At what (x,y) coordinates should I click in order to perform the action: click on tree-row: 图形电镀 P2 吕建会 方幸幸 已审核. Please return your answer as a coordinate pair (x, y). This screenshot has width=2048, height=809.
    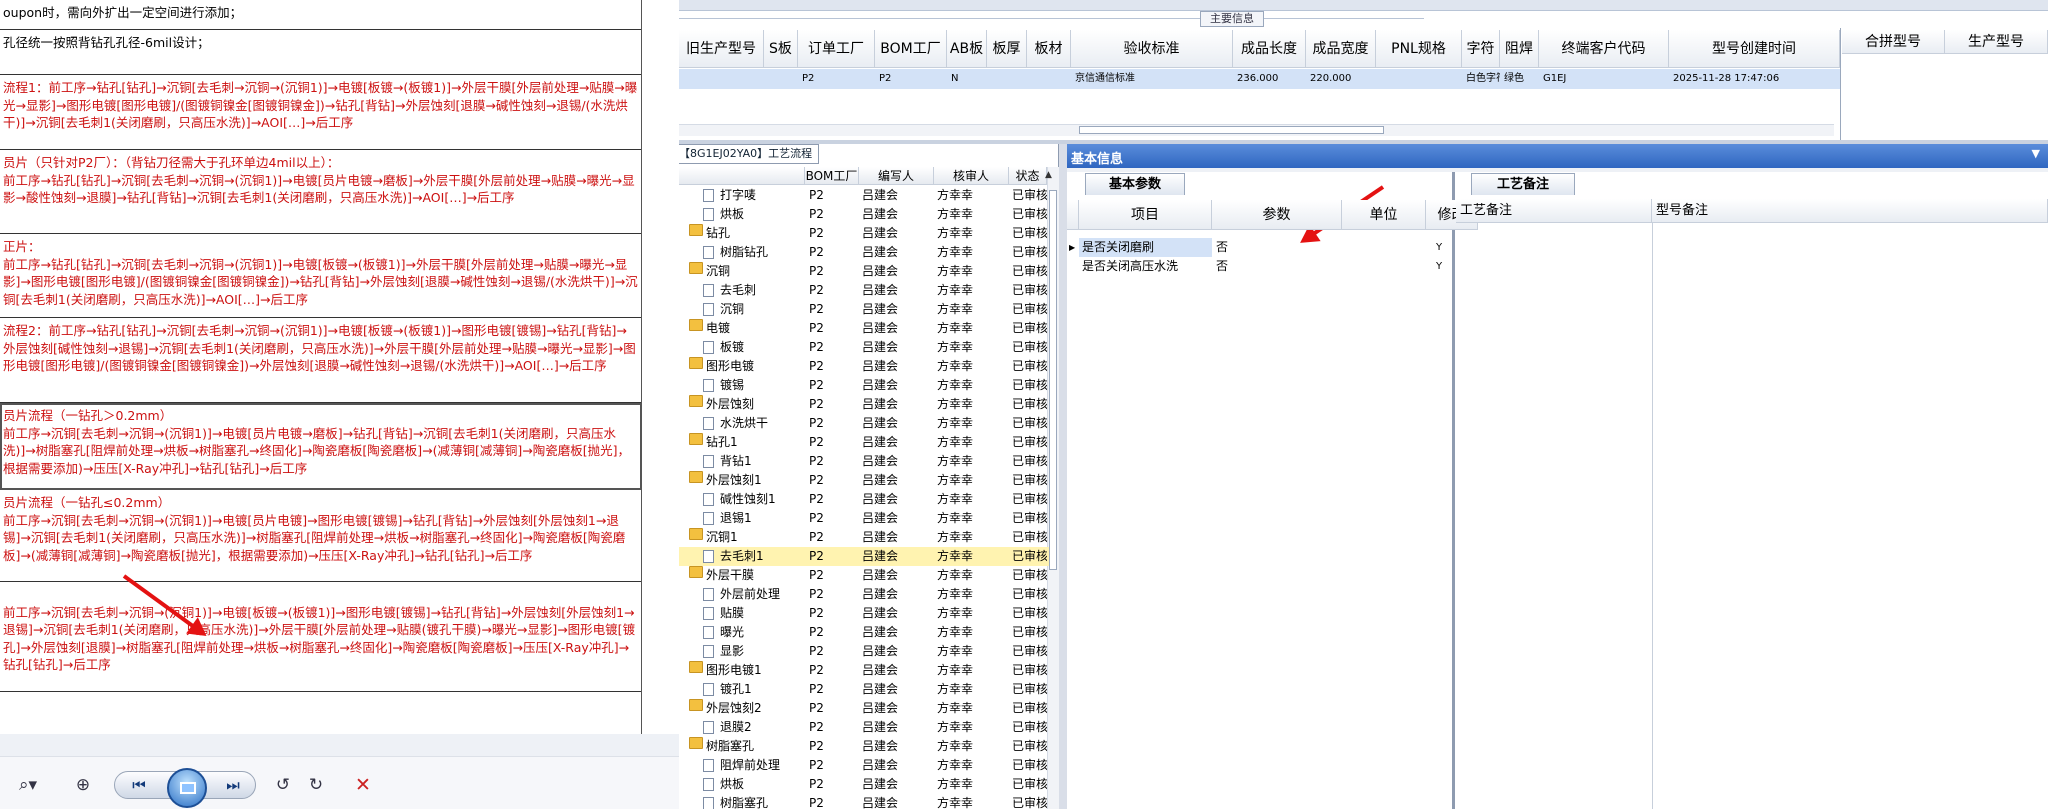
    Looking at the image, I should click on (864, 366).